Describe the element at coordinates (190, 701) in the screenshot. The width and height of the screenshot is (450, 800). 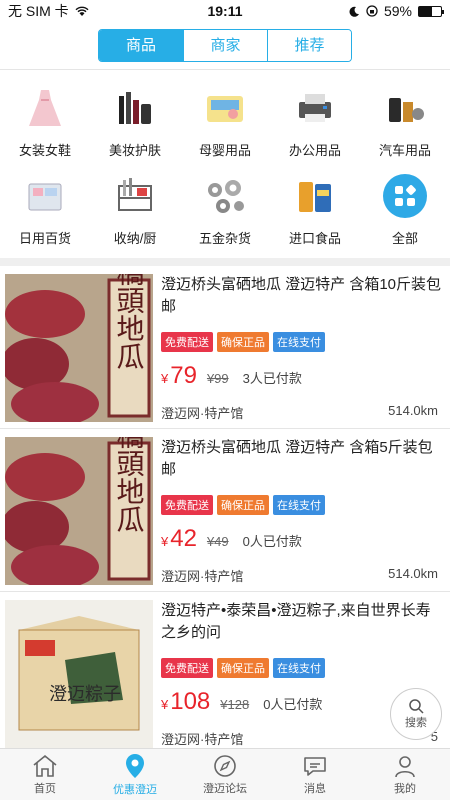
I see `price: 108` at that location.